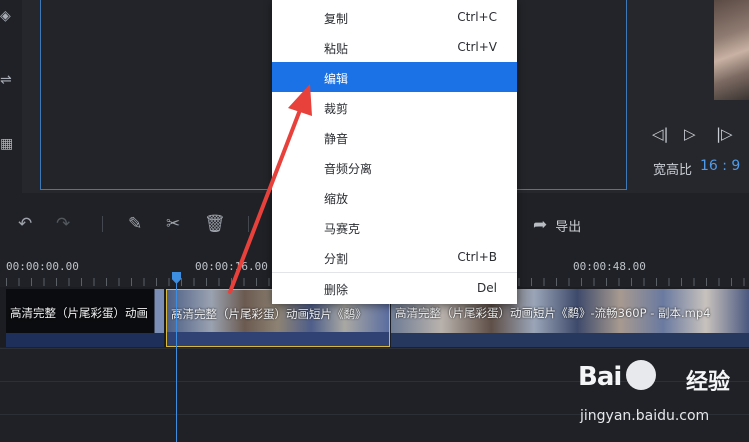  I want to click on menu-item-label: 编辑, so click(336, 79).